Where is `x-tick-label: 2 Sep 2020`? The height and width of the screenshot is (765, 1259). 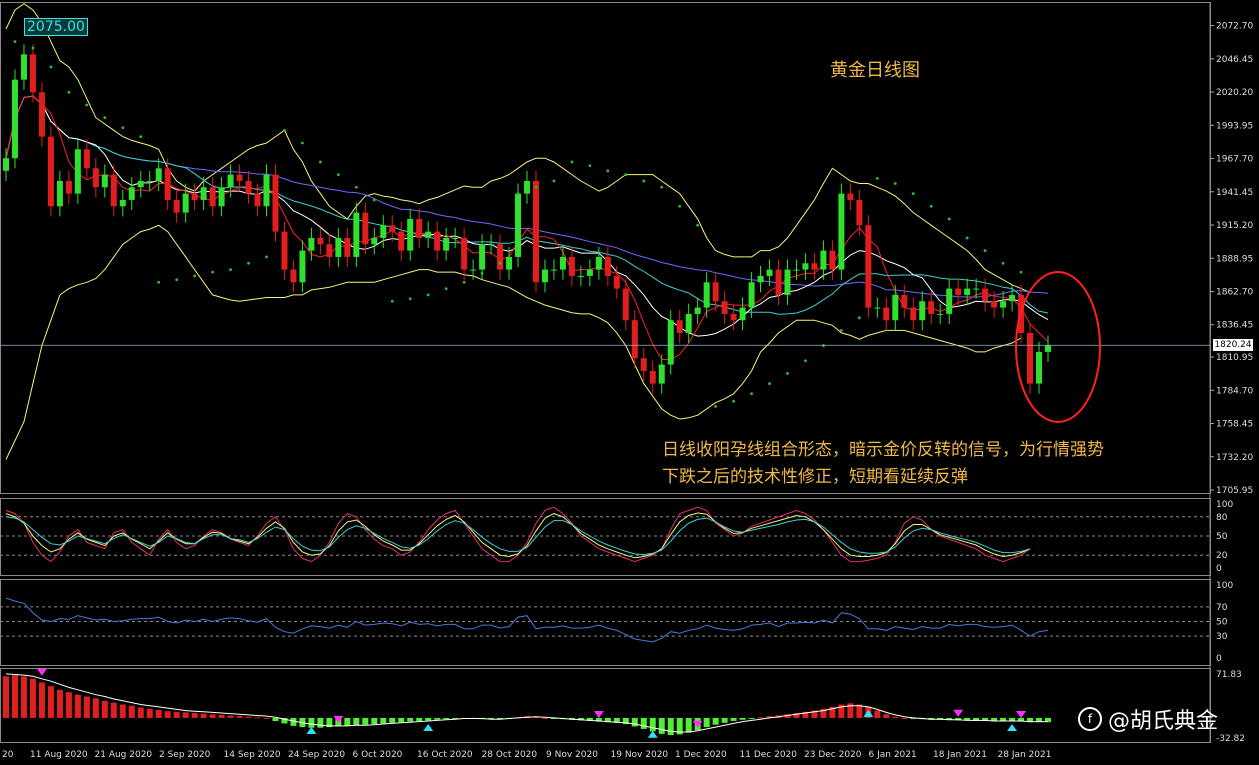 x-tick-label: 2 Sep 2020 is located at coordinates (185, 755).